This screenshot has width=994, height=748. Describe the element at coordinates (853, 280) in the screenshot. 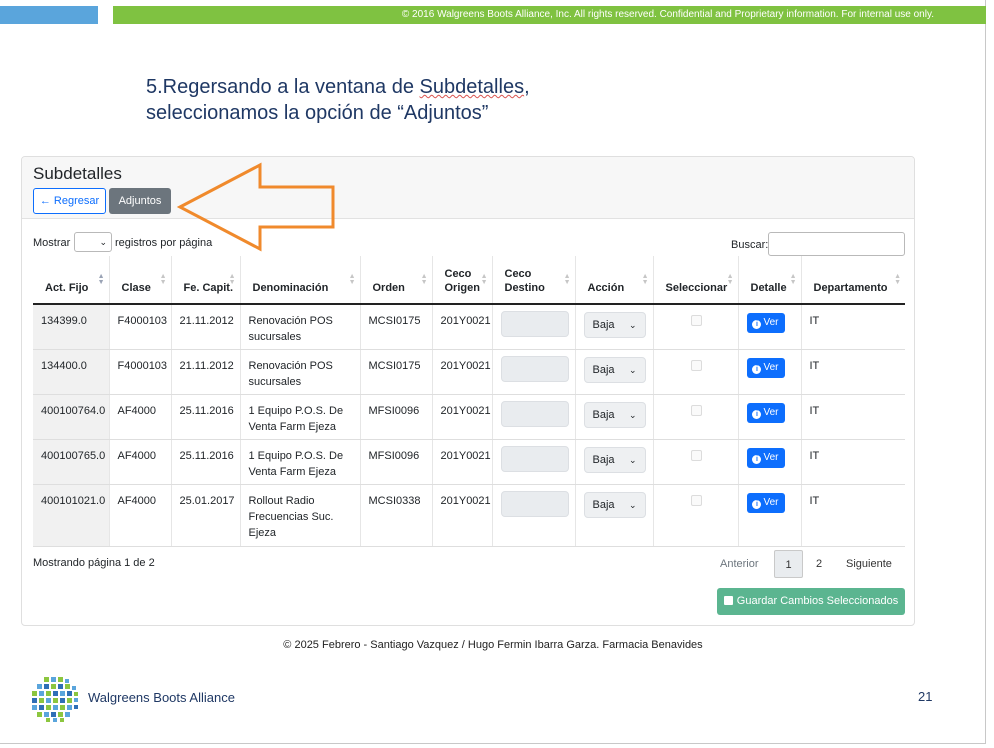

I see `col-departamento: Departamento ▲ ▼` at that location.